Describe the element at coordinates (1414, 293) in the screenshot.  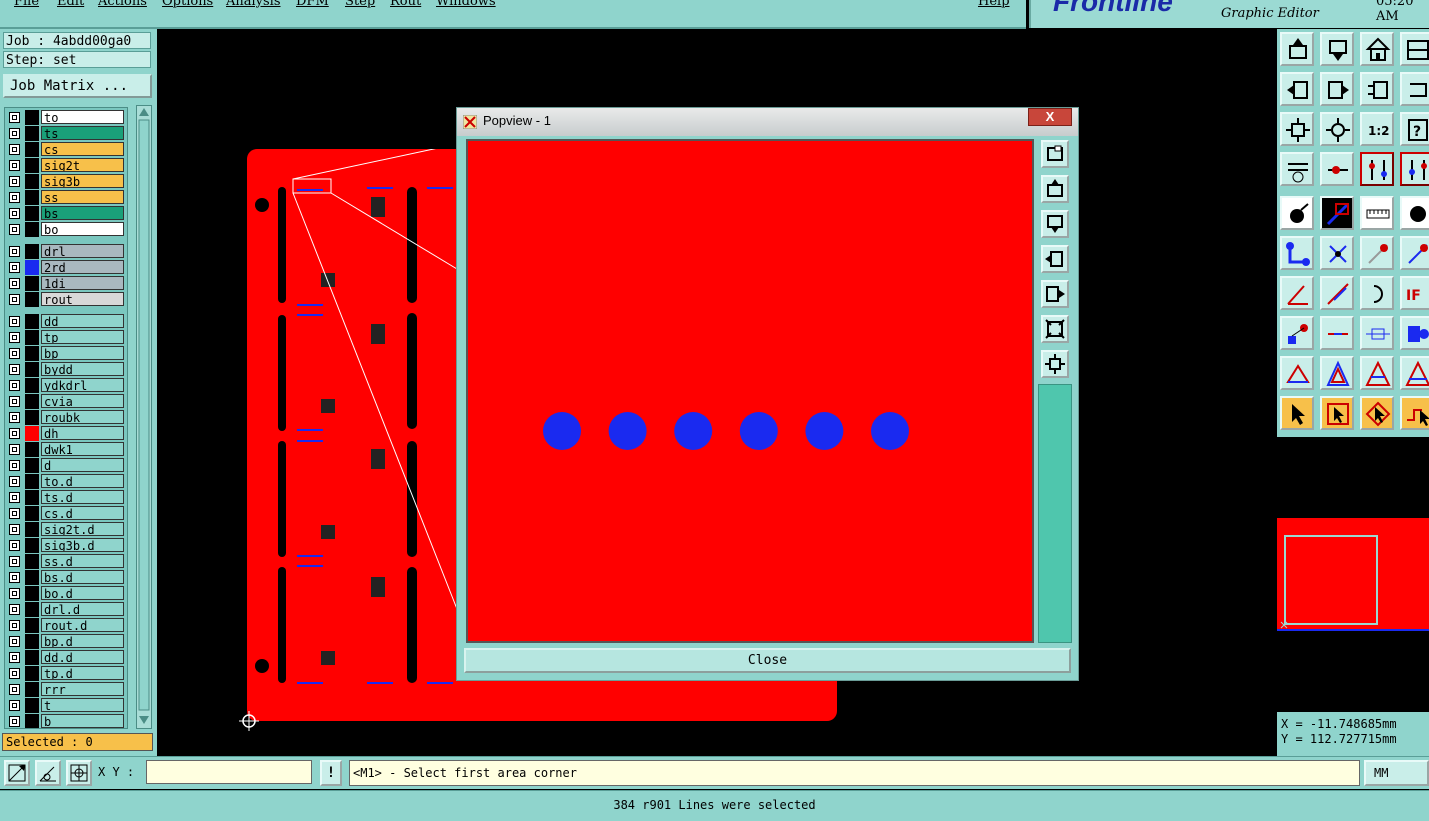
I see `text-label-icon: IF` at that location.